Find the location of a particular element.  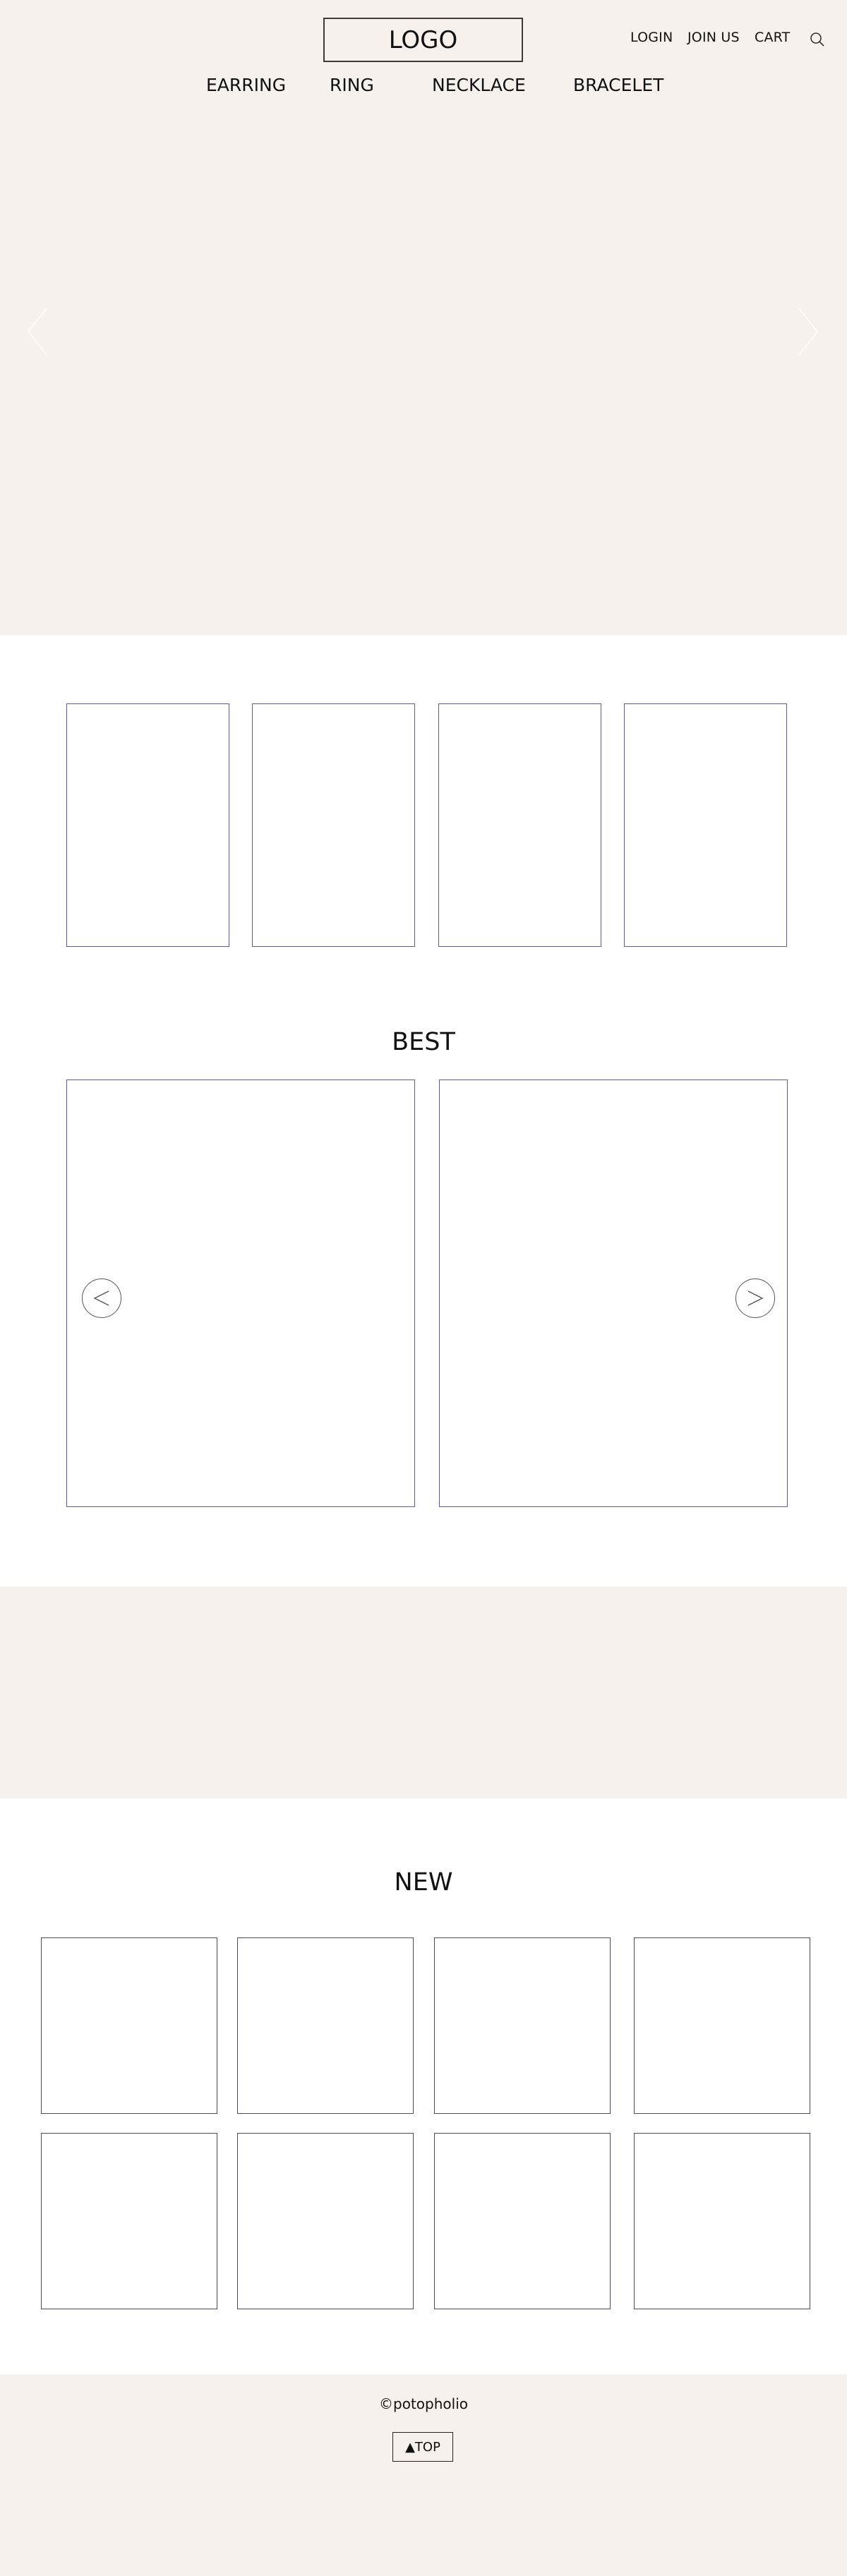

new-title: NEW is located at coordinates (423, 1883).